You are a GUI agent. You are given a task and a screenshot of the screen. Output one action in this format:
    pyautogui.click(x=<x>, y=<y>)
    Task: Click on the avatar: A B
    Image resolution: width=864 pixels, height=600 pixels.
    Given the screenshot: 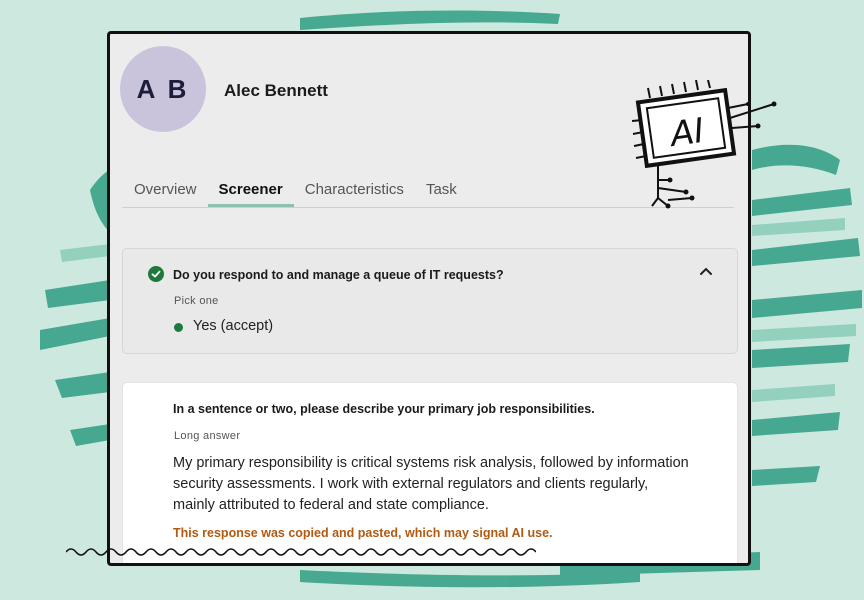 What is the action you would take?
    pyautogui.click(x=163, y=89)
    